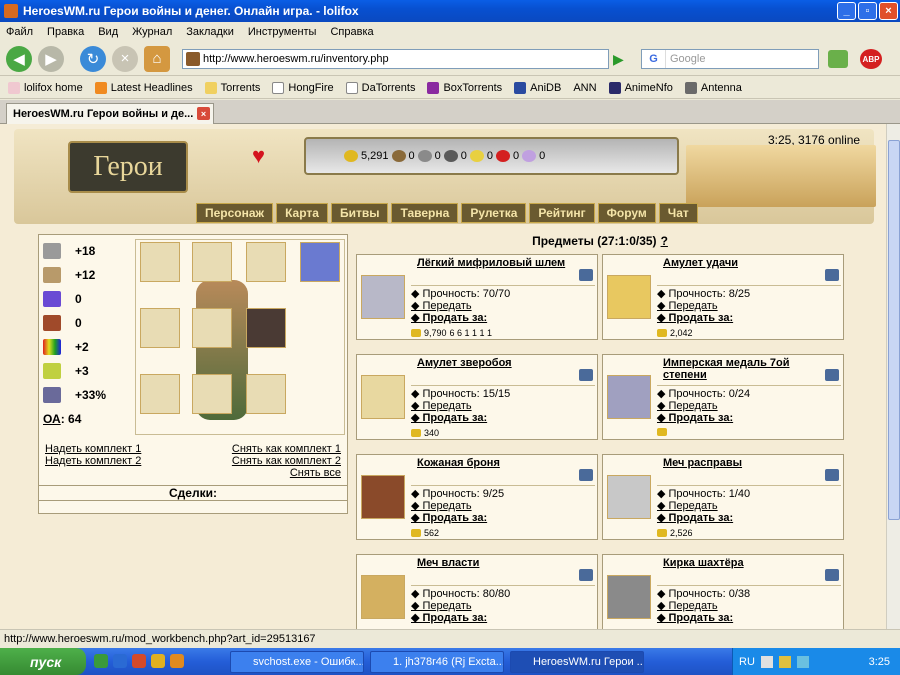 The width and height of the screenshot is (900, 675). What do you see at coordinates (19, 58) in the screenshot?
I see `back-button: ◀` at bounding box center [19, 58].